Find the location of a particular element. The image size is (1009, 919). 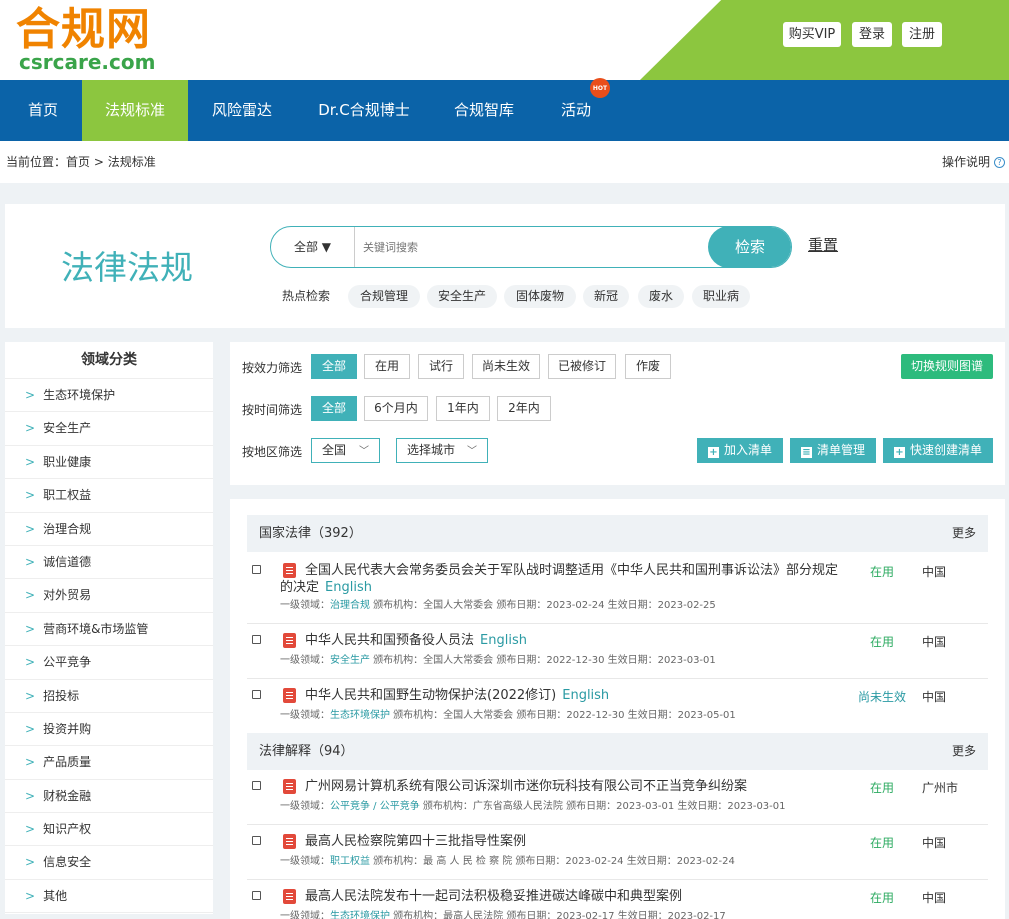

sidebar-item: > 其他 is located at coordinates (109, 897).